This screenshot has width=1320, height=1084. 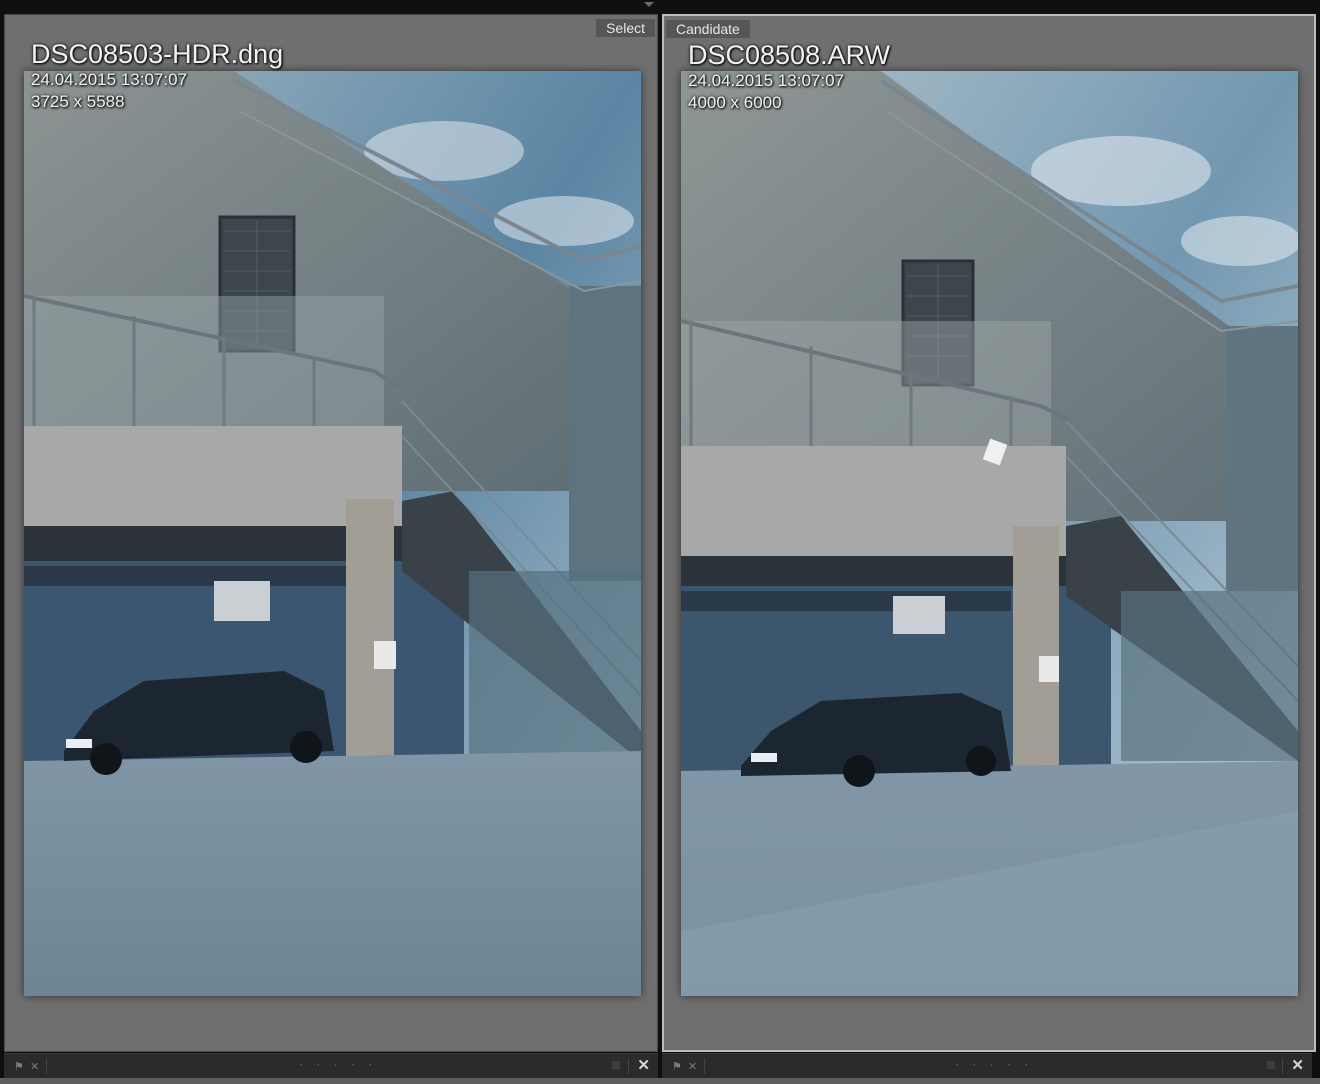 I want to click on candidate-label: Candidate, so click(x=708, y=29).